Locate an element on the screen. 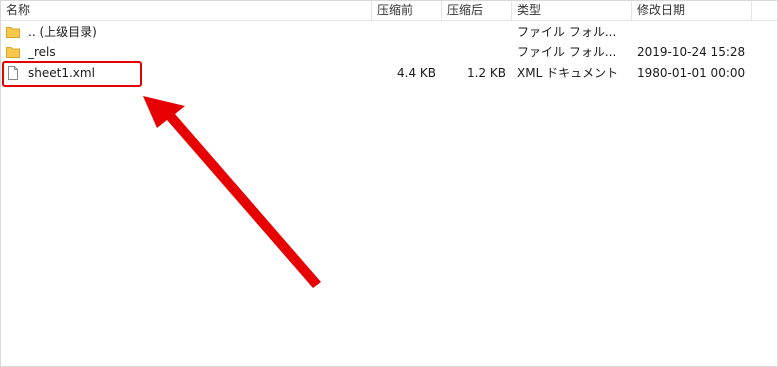 The height and width of the screenshot is (367, 778). annotation-arrow is located at coordinates (232, 192).